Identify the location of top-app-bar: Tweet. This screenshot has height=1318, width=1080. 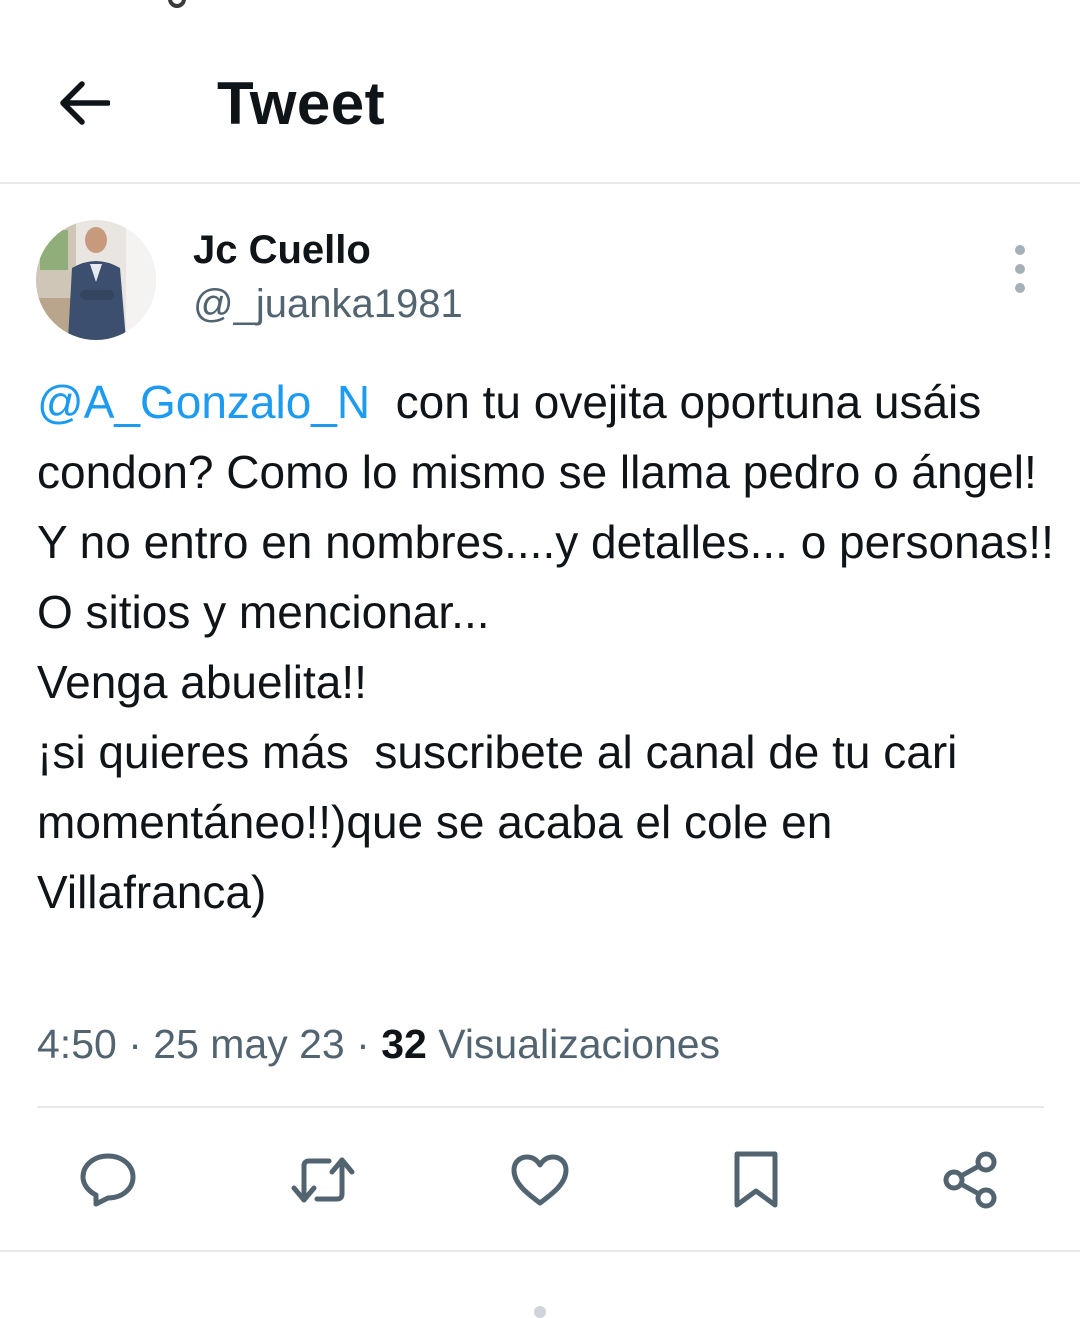
(540, 99).